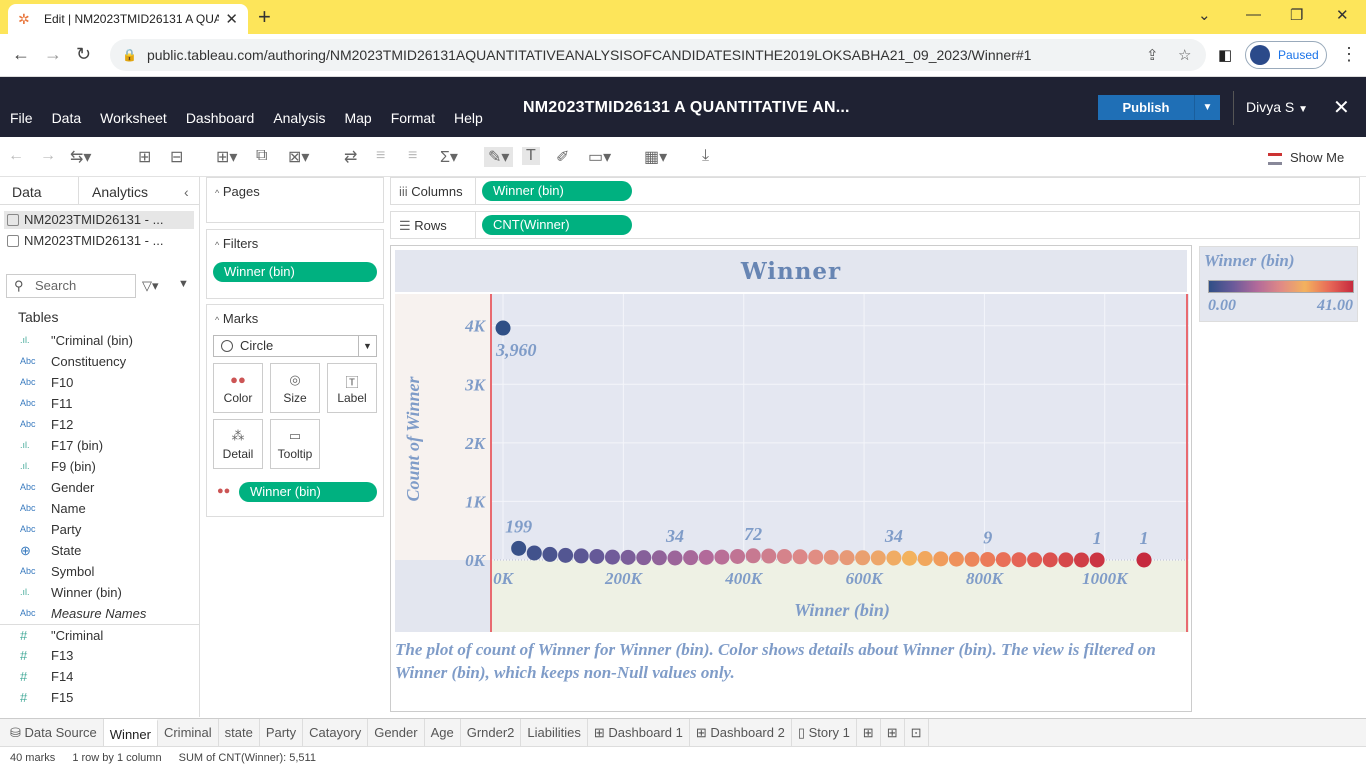 This screenshot has width=1366, height=769. I want to click on restore-icon: ❐, so click(1296, 15).